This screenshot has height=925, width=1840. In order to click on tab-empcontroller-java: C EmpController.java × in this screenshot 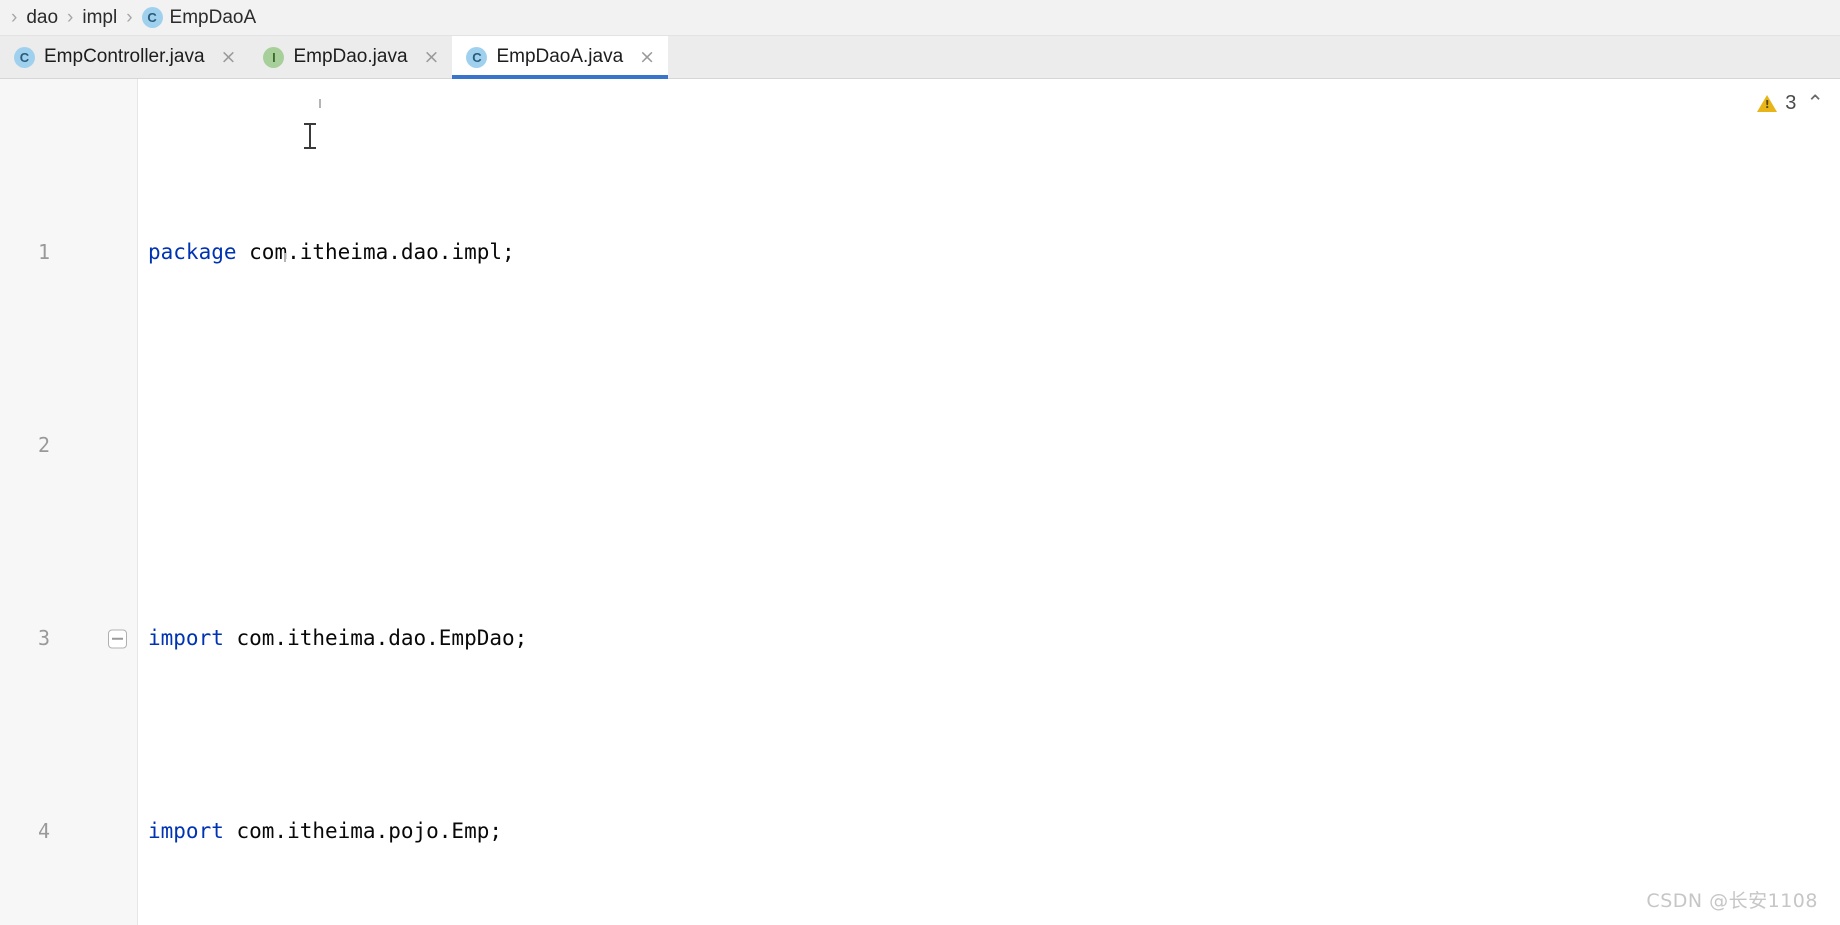, I will do `click(124, 57)`.